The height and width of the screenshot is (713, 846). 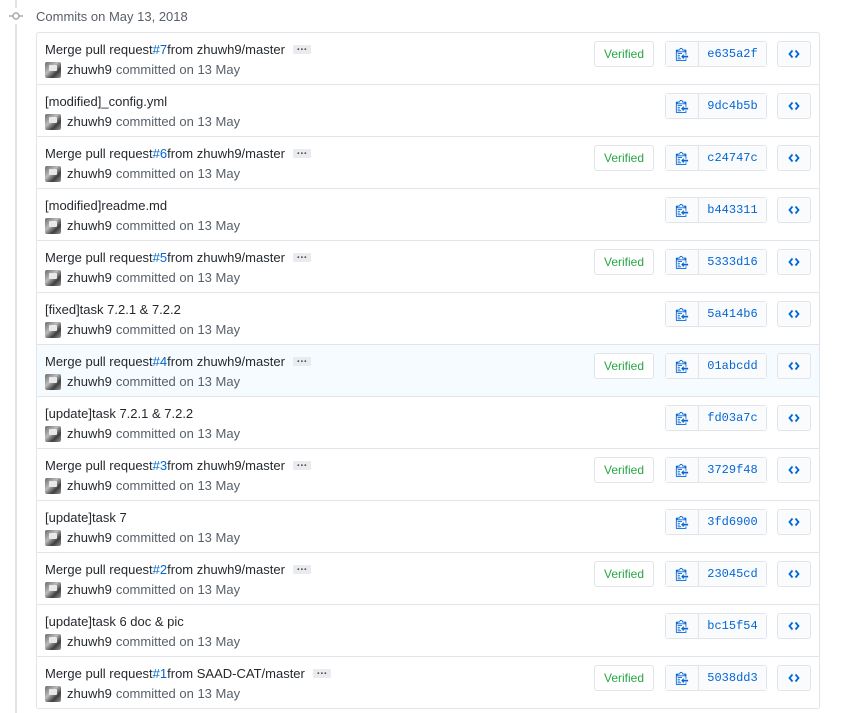 I want to click on commit-message-text: [modified]readme.md, so click(x=106, y=205).